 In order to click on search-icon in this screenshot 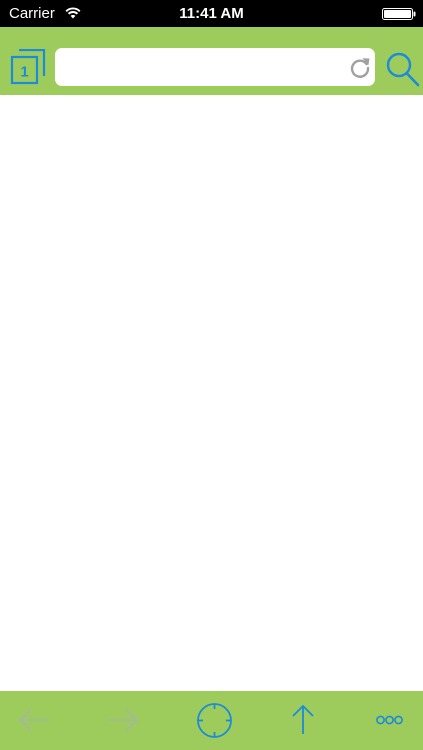, I will do `click(403, 69)`.